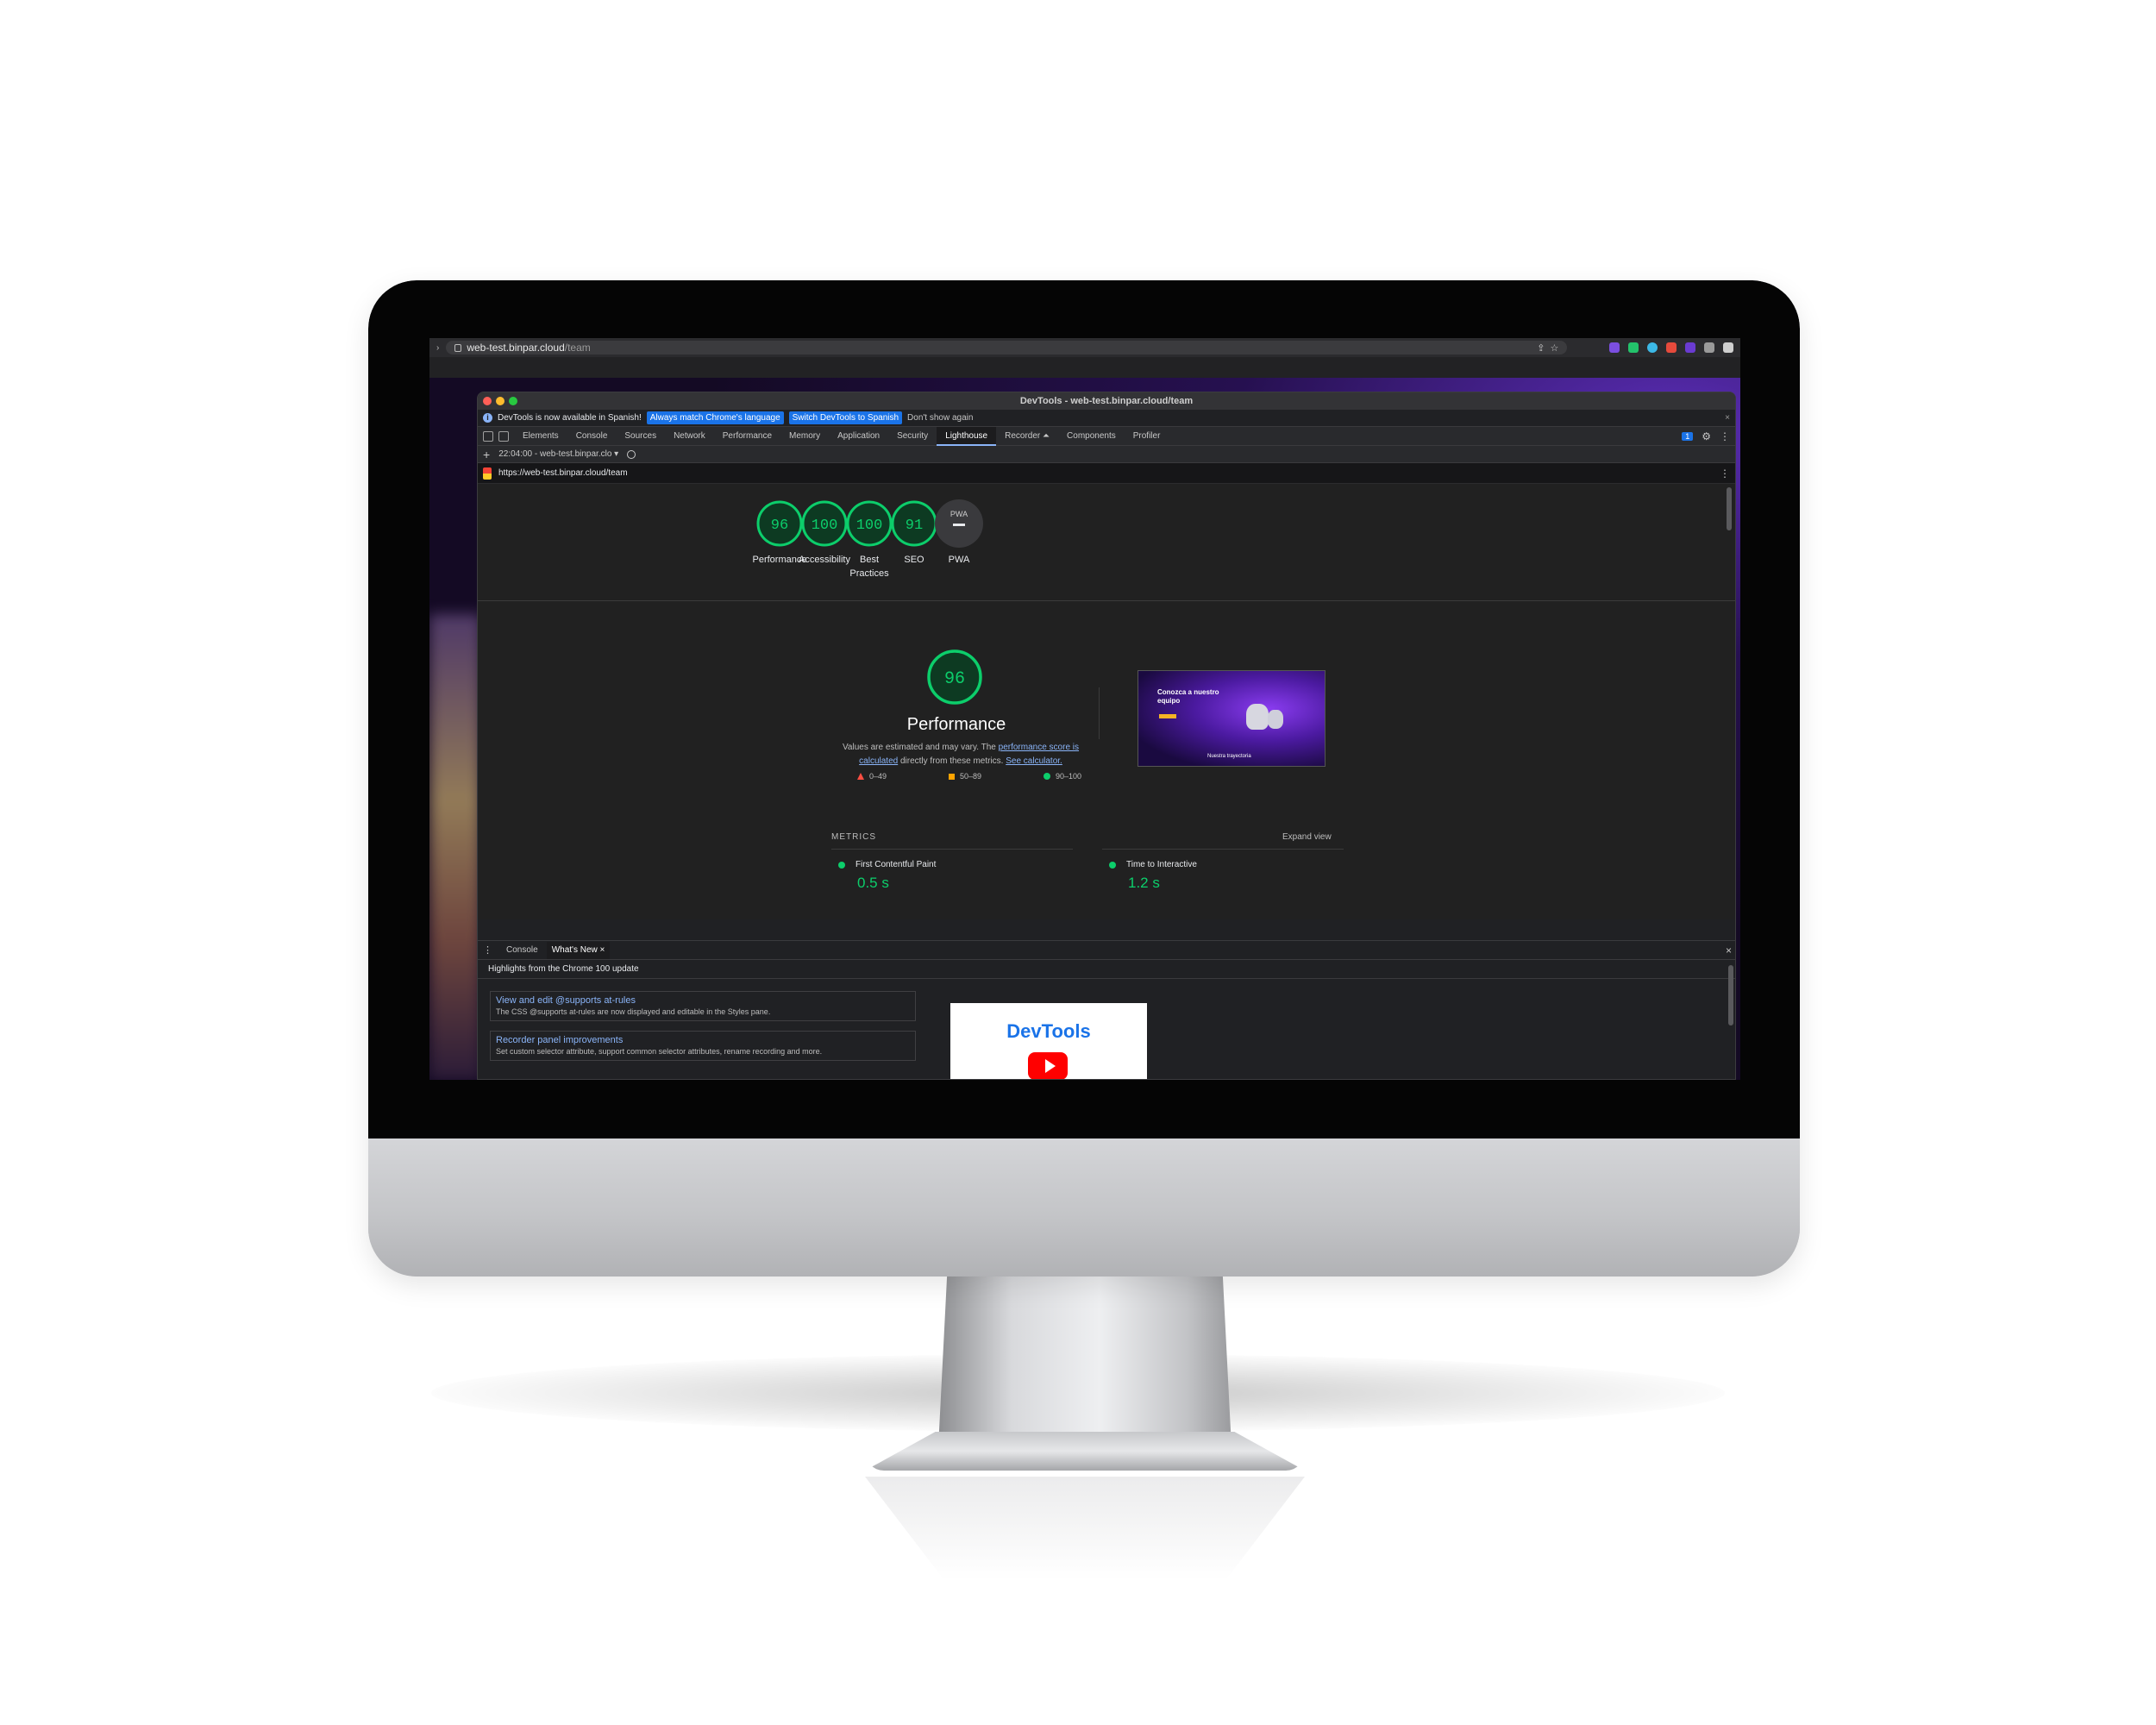 The height and width of the screenshot is (1725, 2156). I want to click on drawer-tabbar: ⋮ Console What's New × ×, so click(1106, 951).